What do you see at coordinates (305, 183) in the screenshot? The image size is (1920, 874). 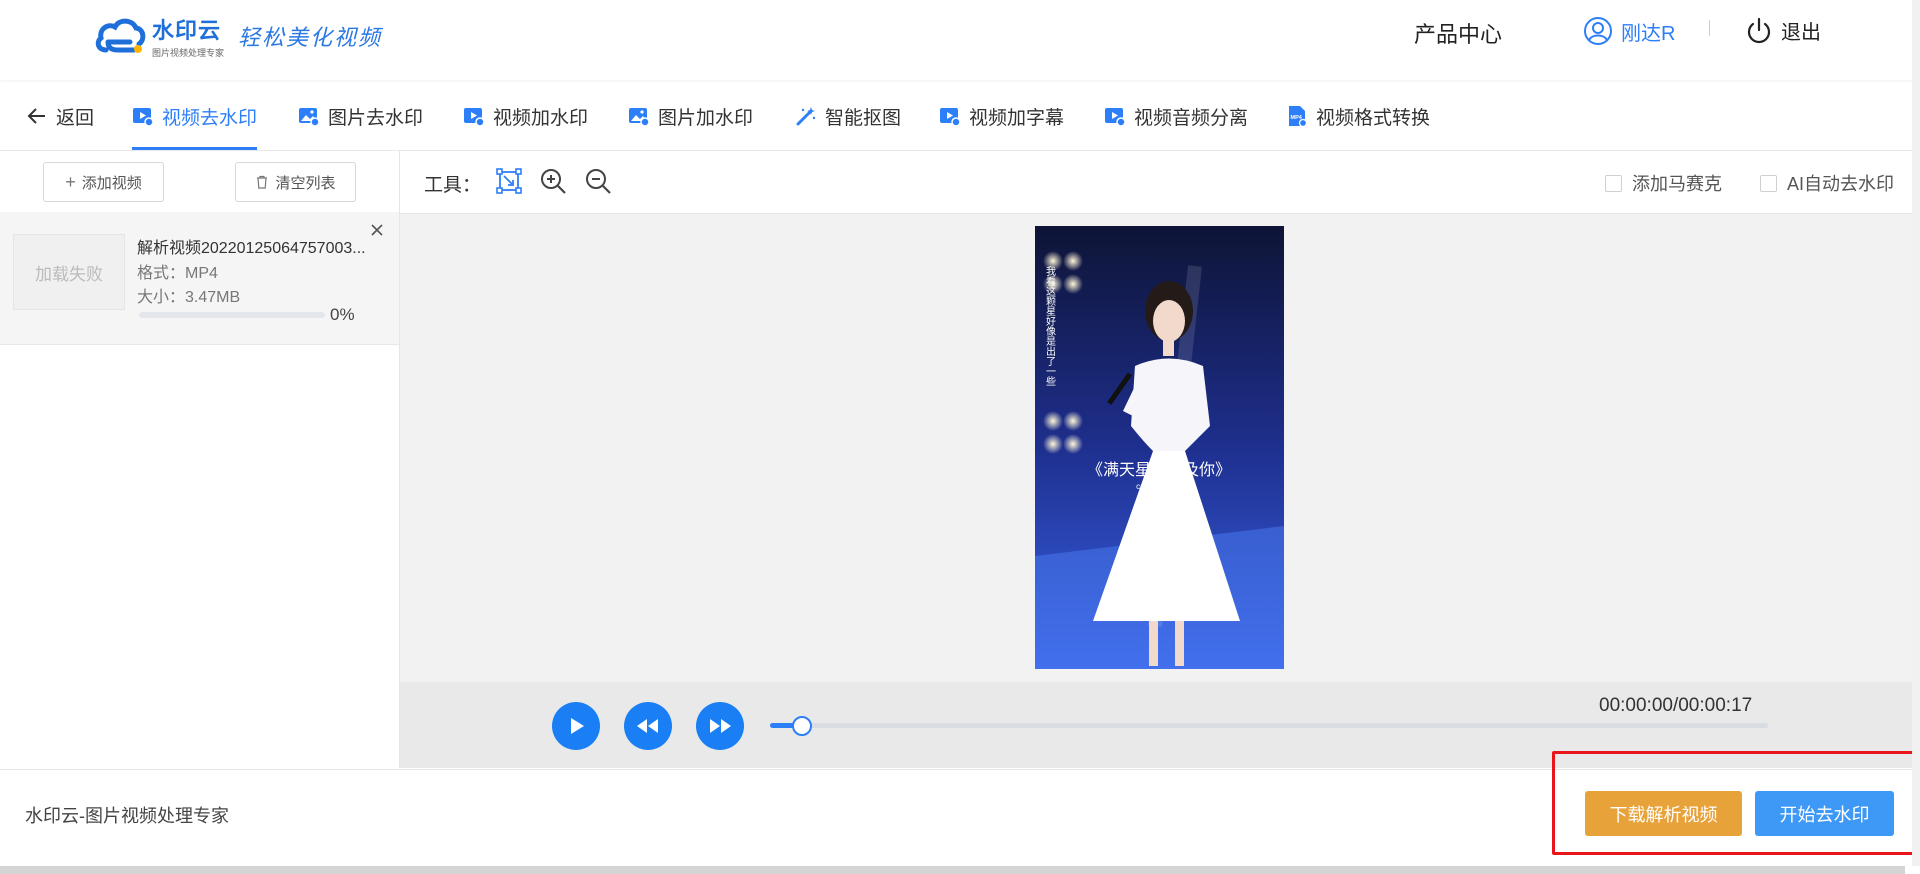 I see `clear-list-label: 清空列表` at bounding box center [305, 183].